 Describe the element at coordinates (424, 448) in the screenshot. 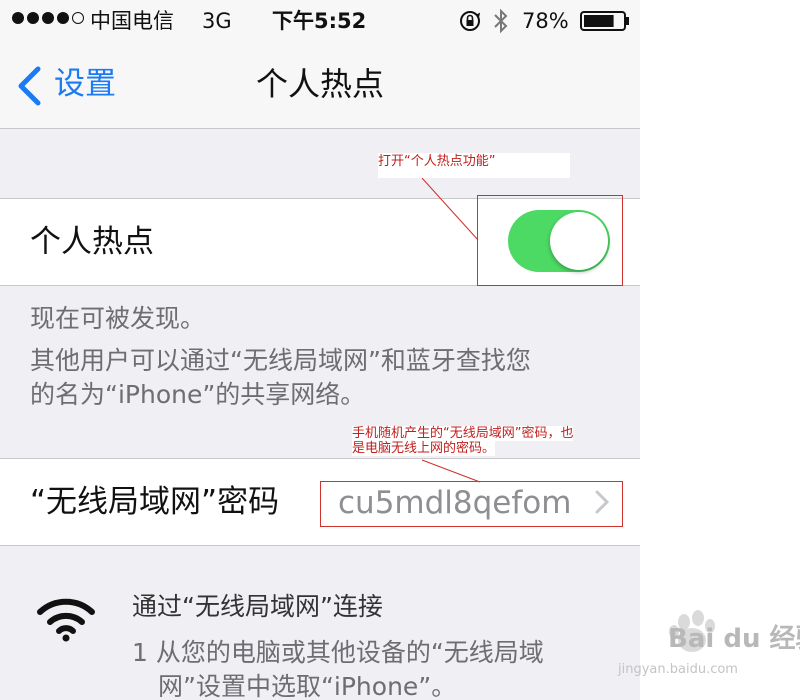

I see `password-annotation-line2: 是电脑无线上网的密码。` at that location.